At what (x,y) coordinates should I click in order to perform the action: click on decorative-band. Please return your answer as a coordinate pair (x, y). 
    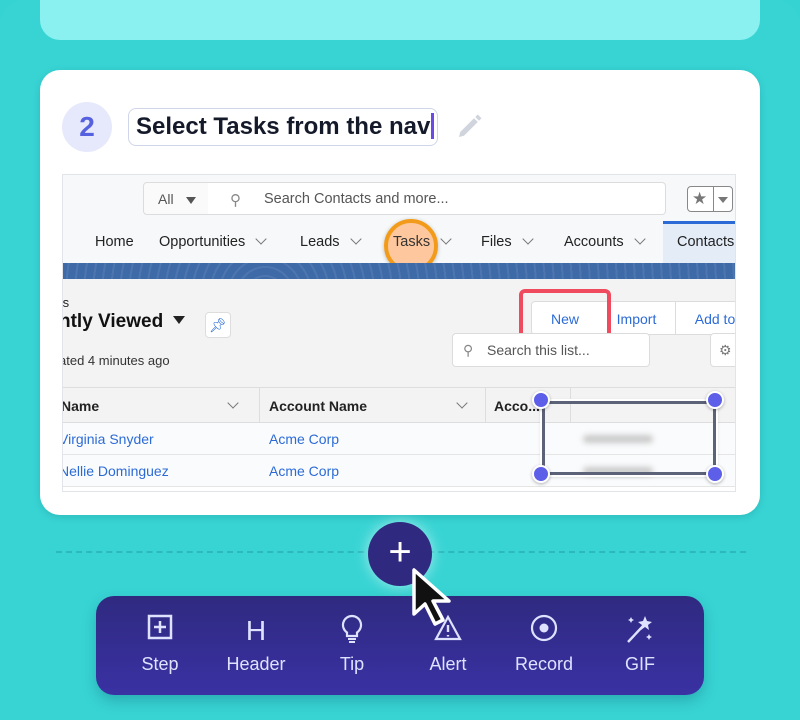
    Looking at the image, I should click on (399, 271).